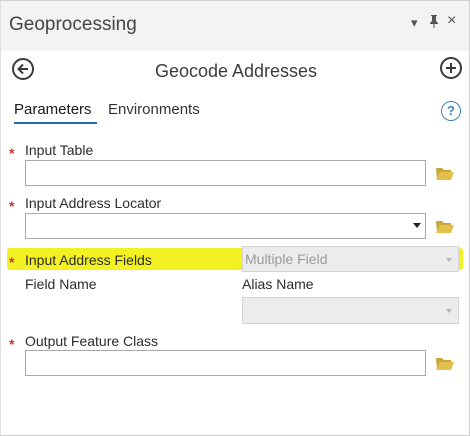 The height and width of the screenshot is (436, 470). I want to click on pane-title: Geoprocessing, so click(73, 24).